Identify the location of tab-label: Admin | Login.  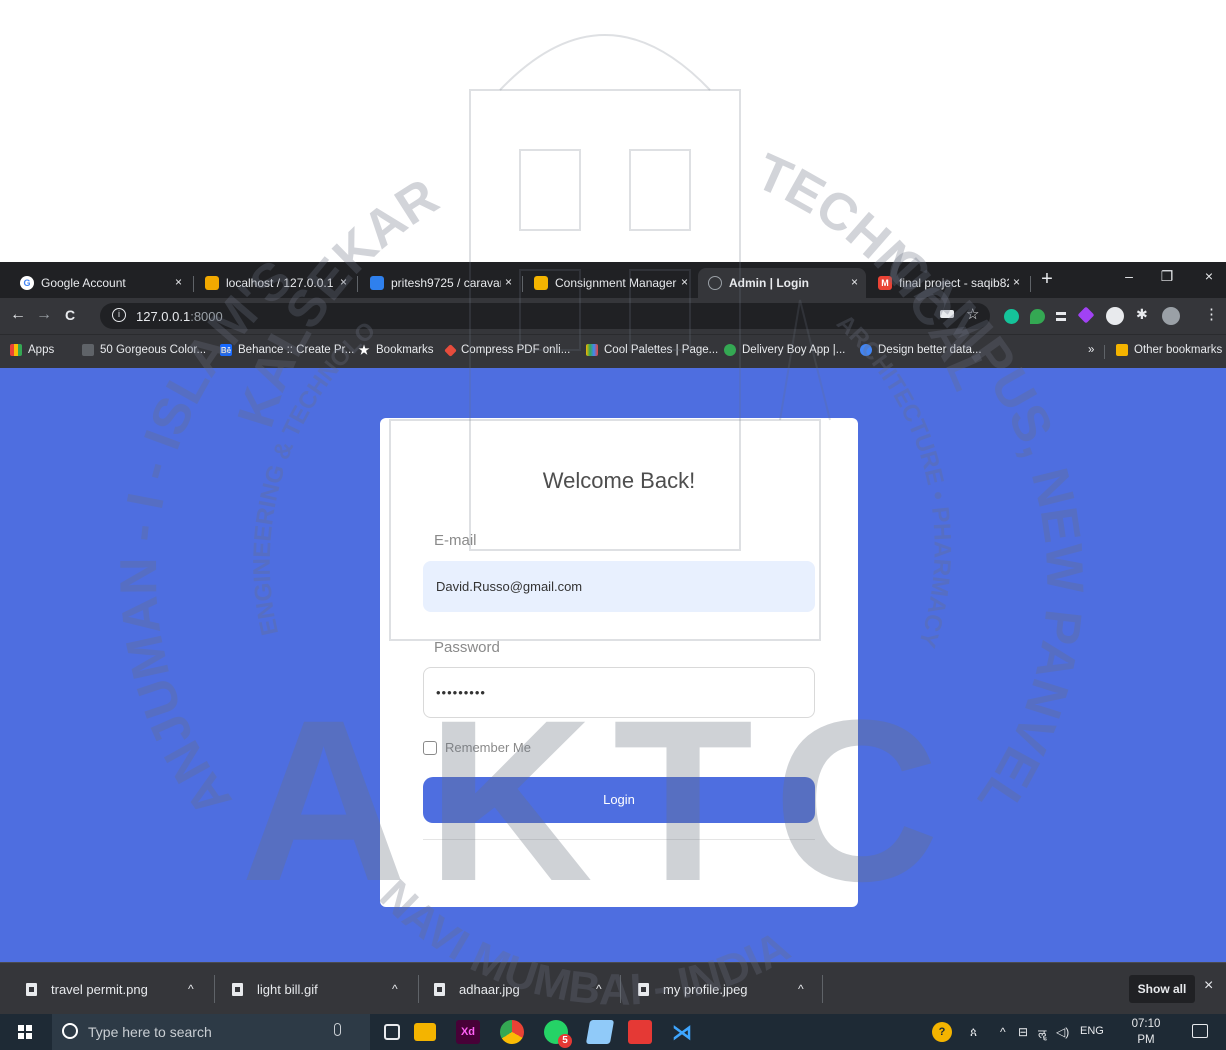
(769, 283).